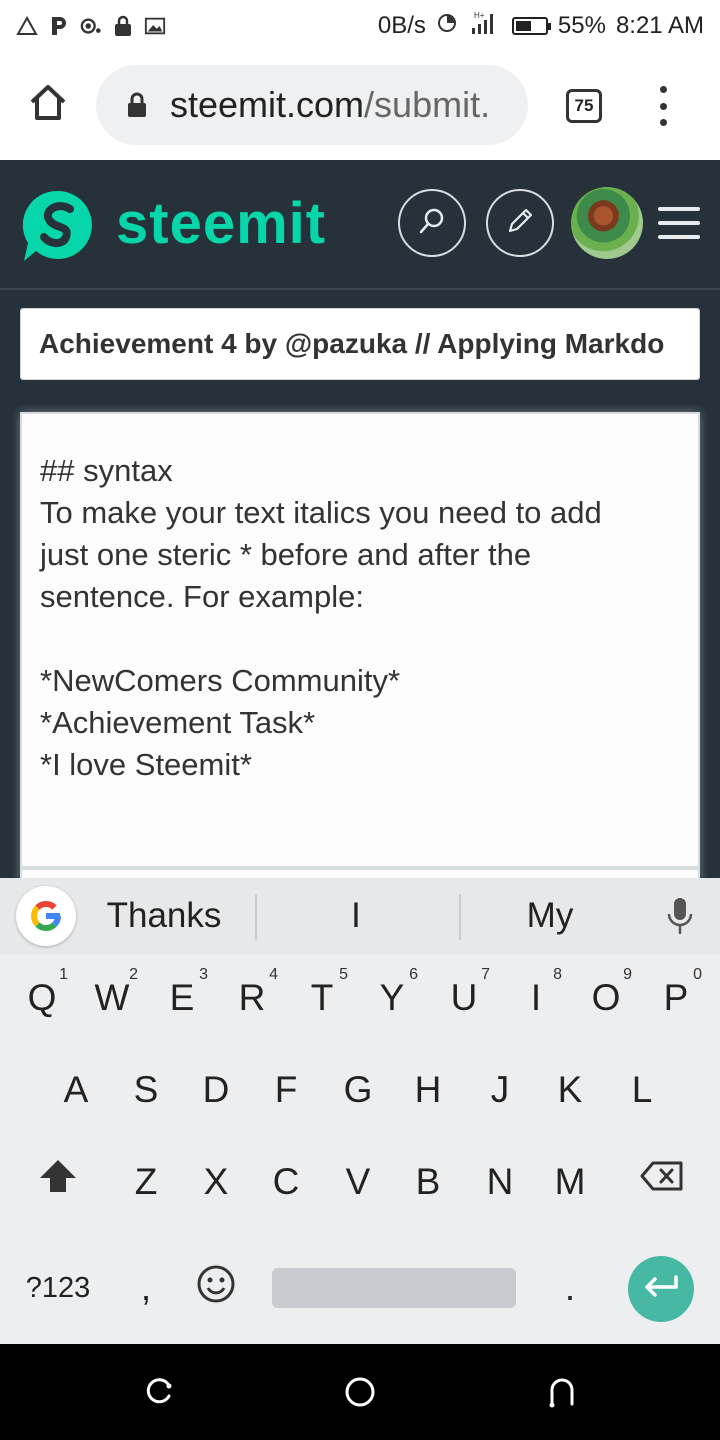 The width and height of the screenshot is (720, 1440). I want to click on google-g-icon, so click(46, 916).